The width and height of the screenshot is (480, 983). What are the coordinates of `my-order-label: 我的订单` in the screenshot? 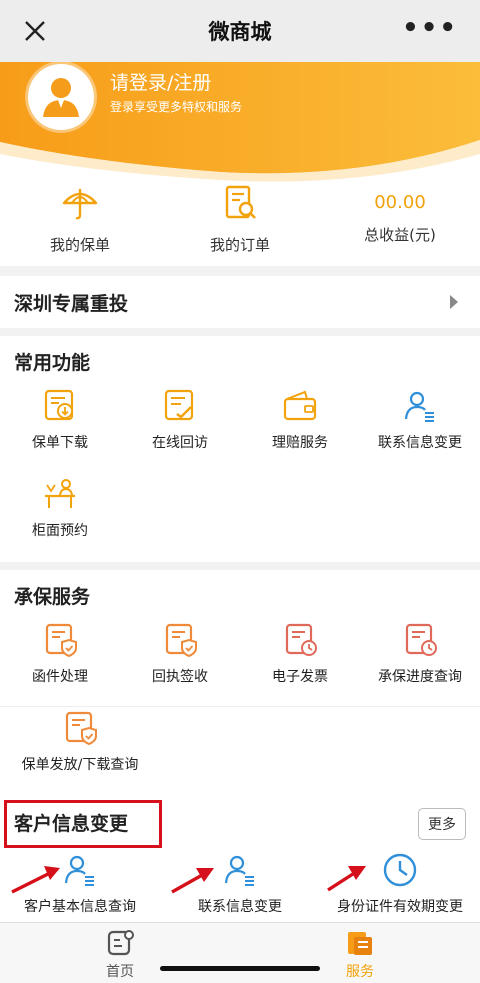 It's located at (239, 245).